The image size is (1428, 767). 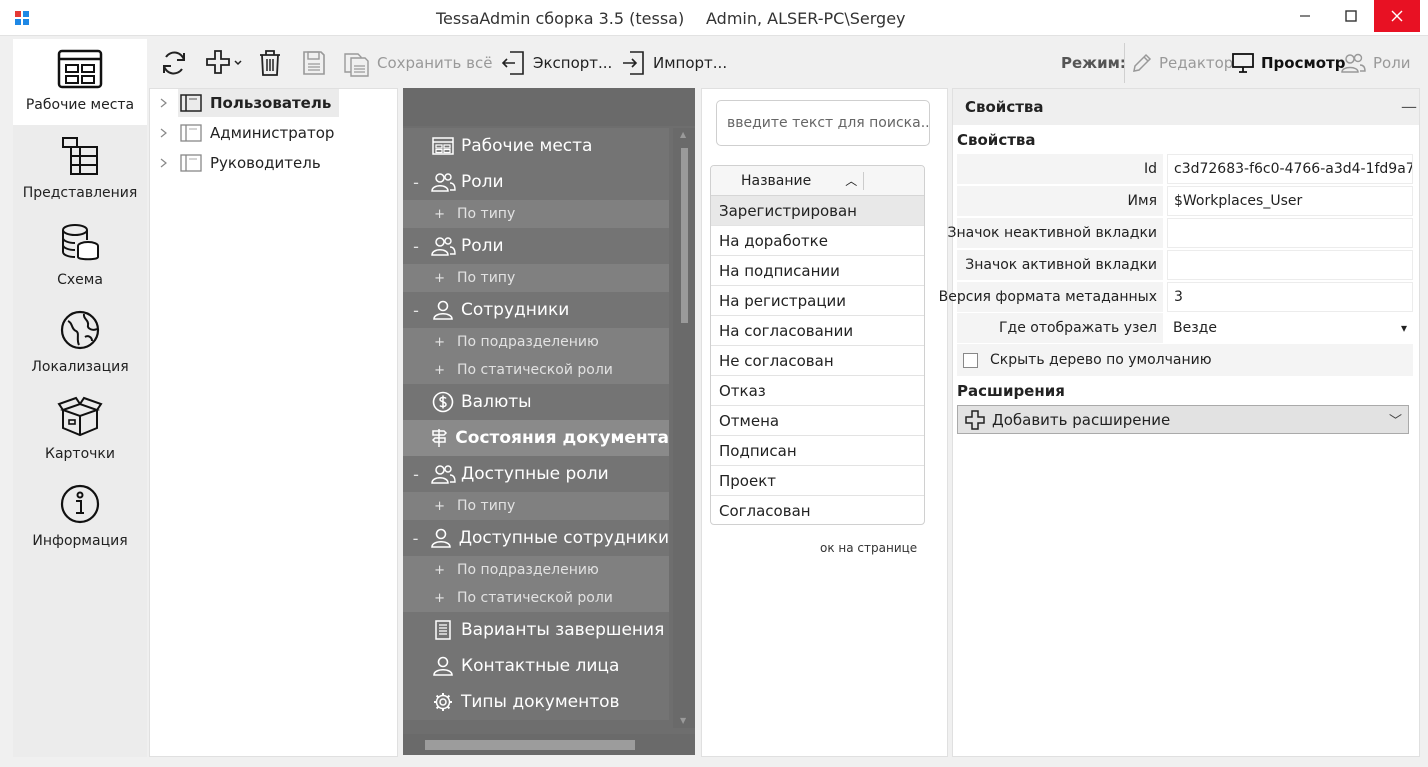 What do you see at coordinates (536, 538) in the screenshot?
I see `workplace-item: - Доступные сотрудники` at bounding box center [536, 538].